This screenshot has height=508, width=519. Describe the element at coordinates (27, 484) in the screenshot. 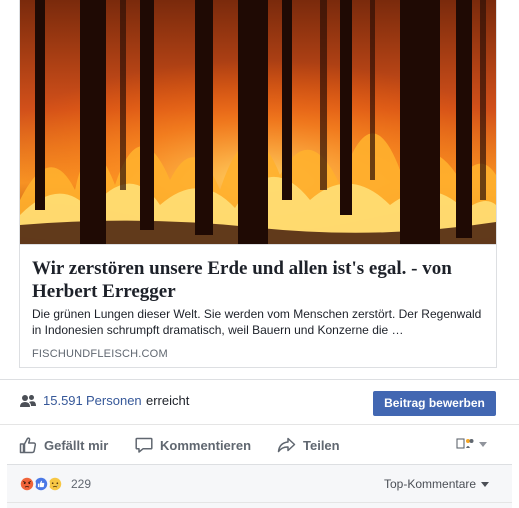

I see `angry-reaction-icon` at that location.